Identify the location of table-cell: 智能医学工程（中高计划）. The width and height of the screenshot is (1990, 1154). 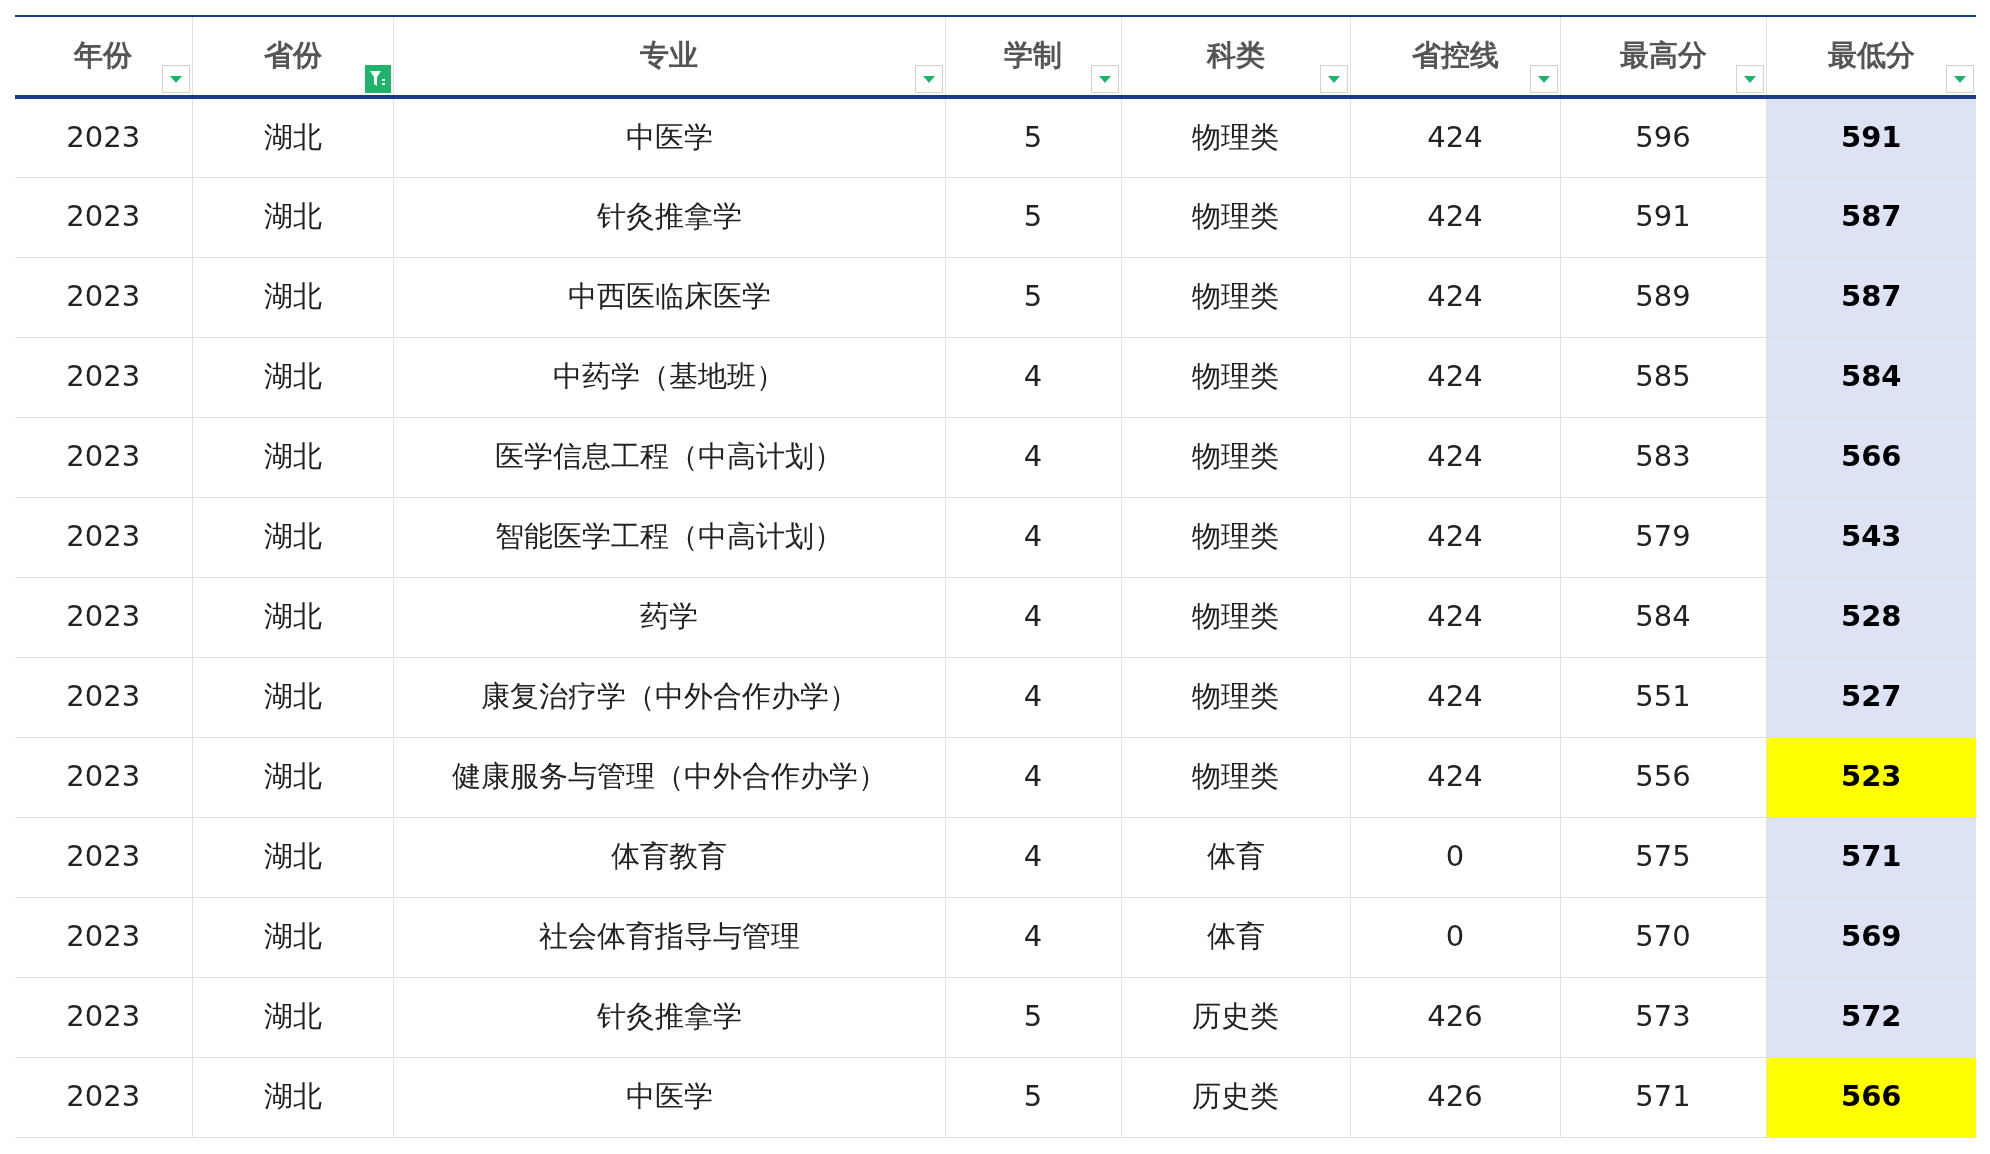
(669, 537).